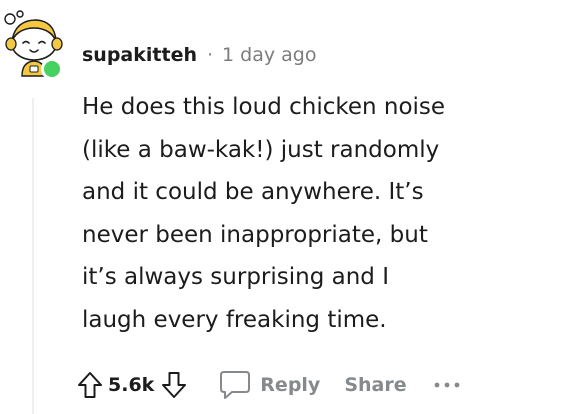 The height and width of the screenshot is (414, 568). I want to click on comment-body-line: He does this loud chicken noise, so click(264, 107).